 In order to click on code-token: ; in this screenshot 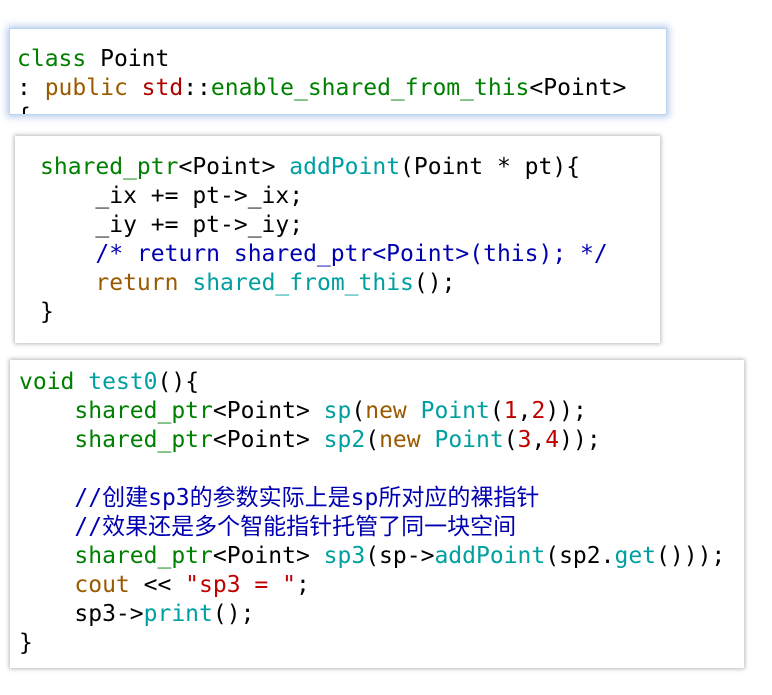, I will do `click(302, 585)`.